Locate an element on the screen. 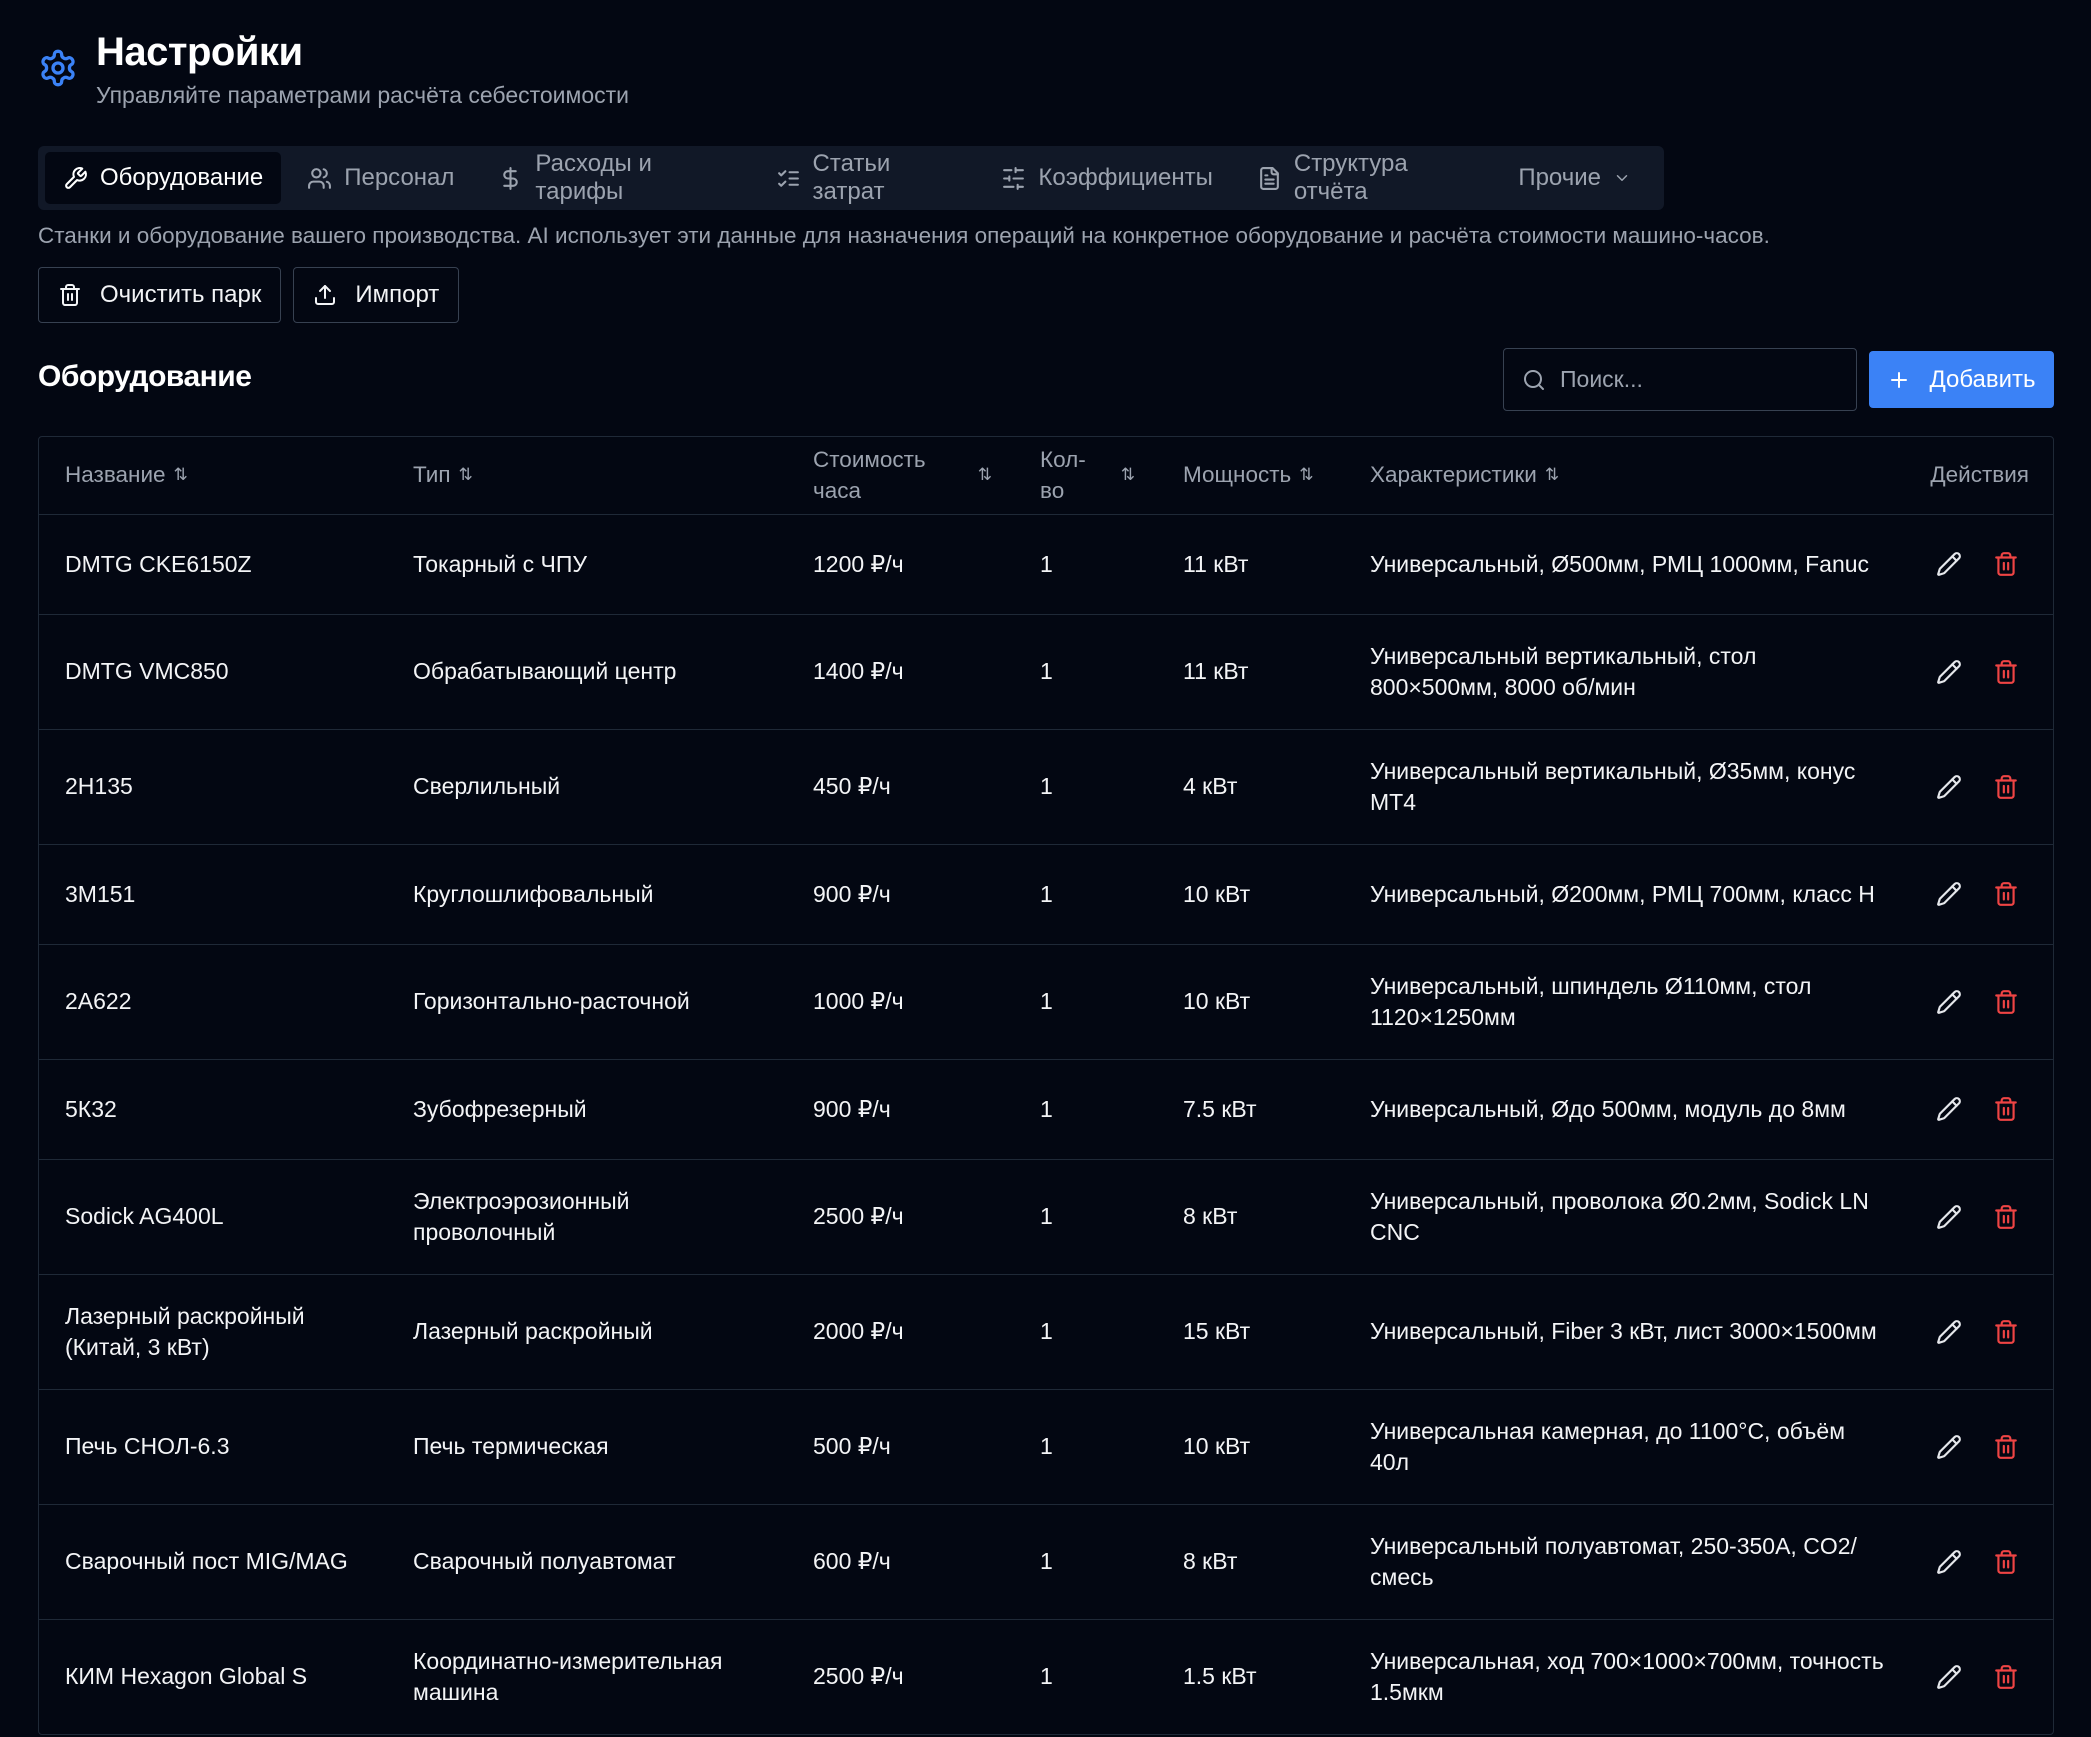 The width and height of the screenshot is (2091, 1737). tab-expenses: Расходы и тарифы is located at coordinates (614, 177).